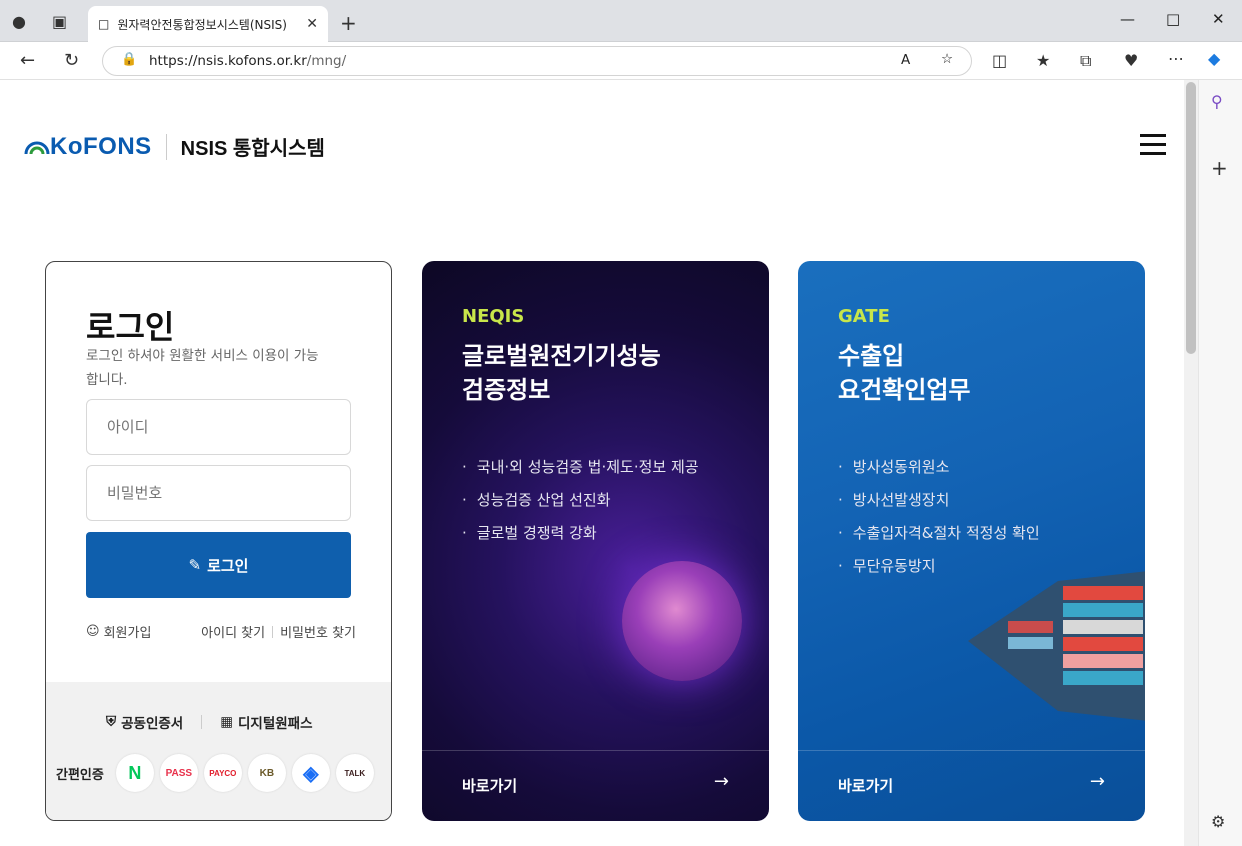  Describe the element at coordinates (939, 566) in the screenshot. I see `list-item: 무단유동방지` at that location.